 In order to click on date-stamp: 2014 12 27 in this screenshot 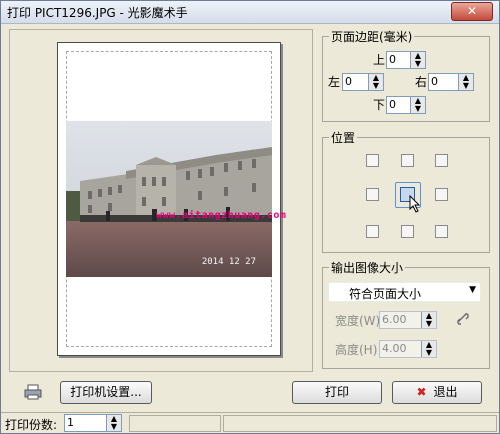, I will do `click(228, 262)`.